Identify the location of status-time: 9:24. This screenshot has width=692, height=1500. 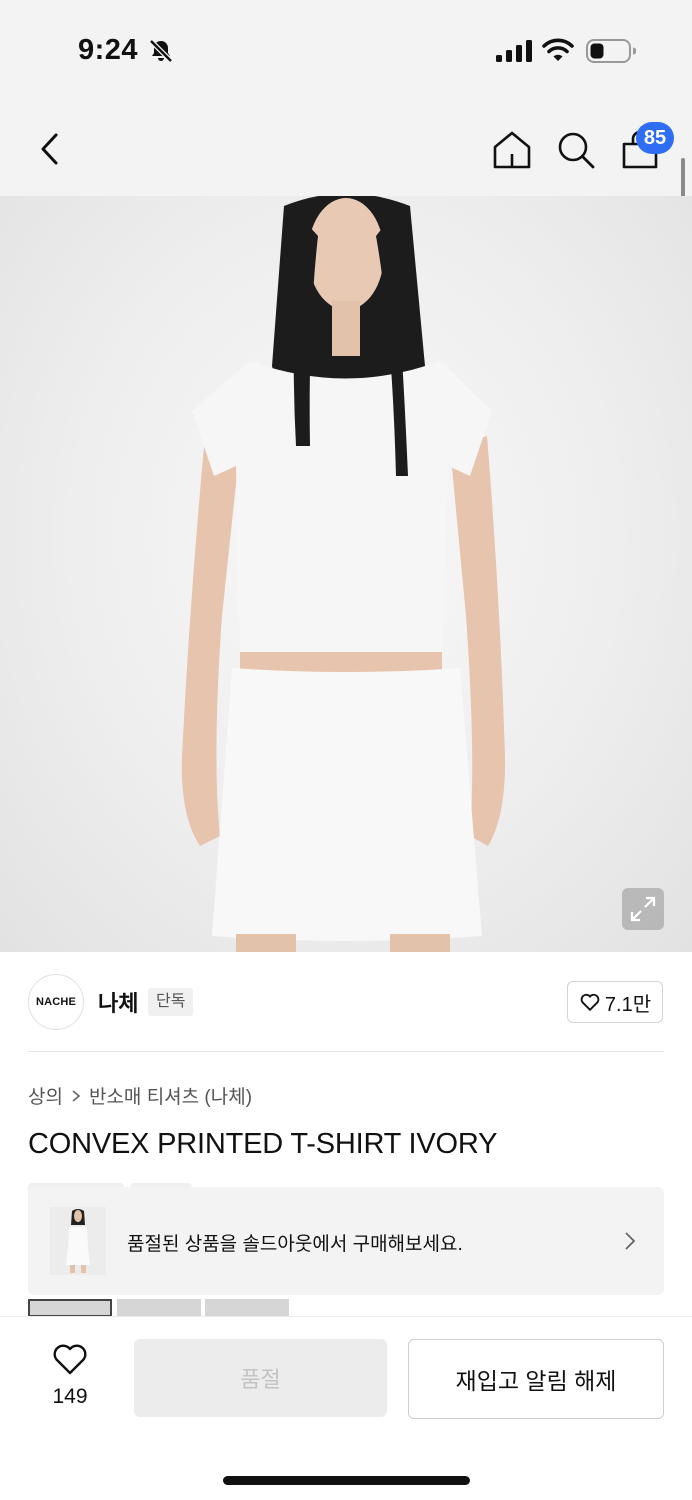
(108, 50).